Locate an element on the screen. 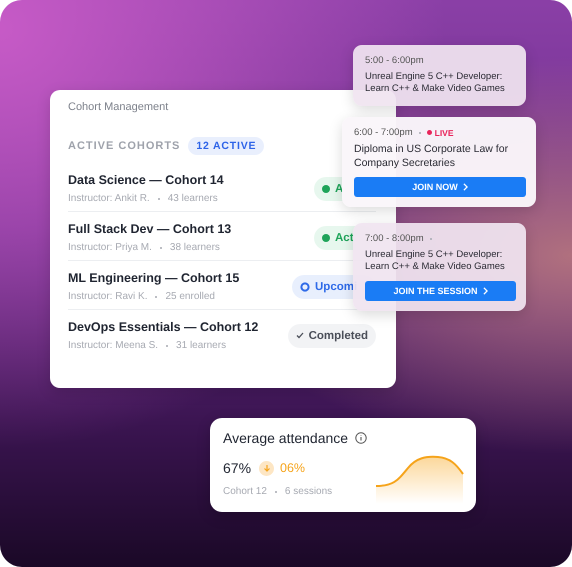 This screenshot has height=567, width=572. learner-count: 25 enrolled is located at coordinates (190, 296).